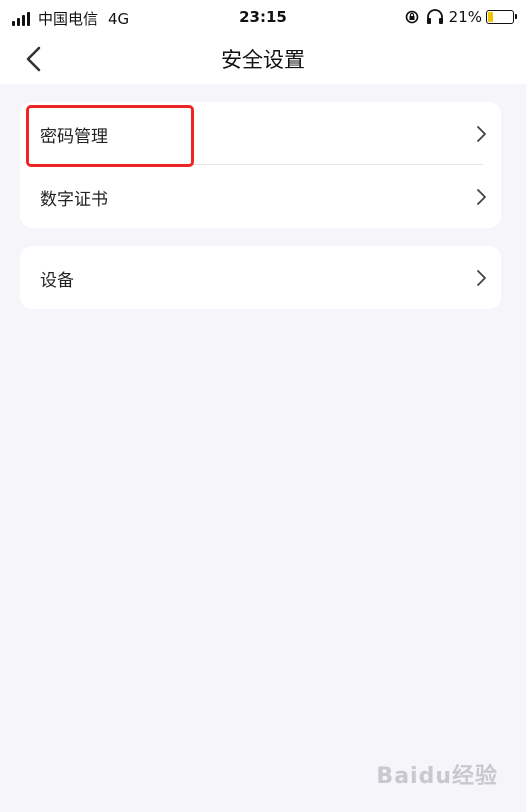 The height and width of the screenshot is (812, 526). I want to click on status-right: 21%, so click(460, 17).